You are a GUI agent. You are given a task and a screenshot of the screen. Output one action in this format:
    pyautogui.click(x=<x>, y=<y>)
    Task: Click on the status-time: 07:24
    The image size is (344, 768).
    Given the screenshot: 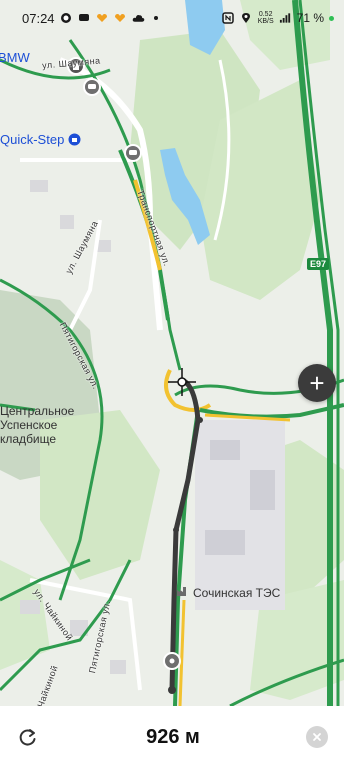 What is the action you would take?
    pyautogui.click(x=38, y=18)
    